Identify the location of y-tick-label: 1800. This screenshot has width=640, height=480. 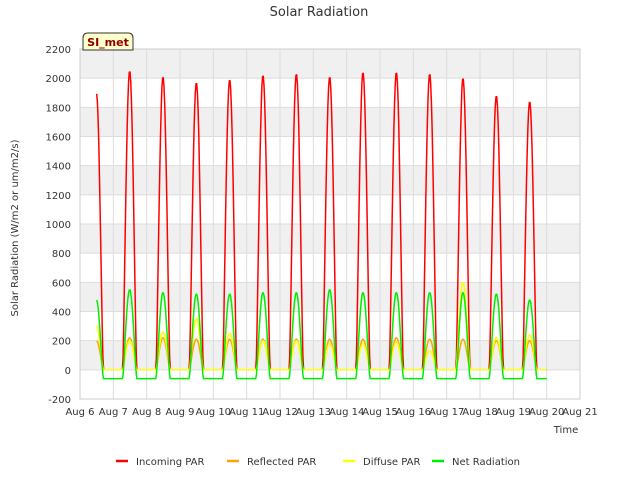
(58, 108).